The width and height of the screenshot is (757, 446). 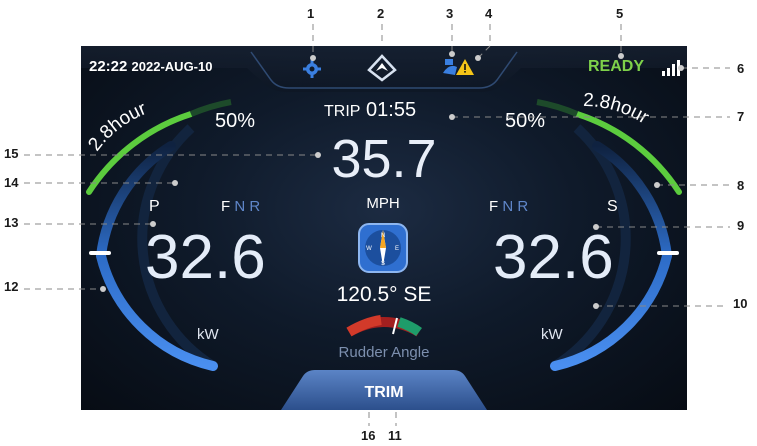 What do you see at coordinates (740, 303) in the screenshot?
I see `callout-10: 10` at bounding box center [740, 303].